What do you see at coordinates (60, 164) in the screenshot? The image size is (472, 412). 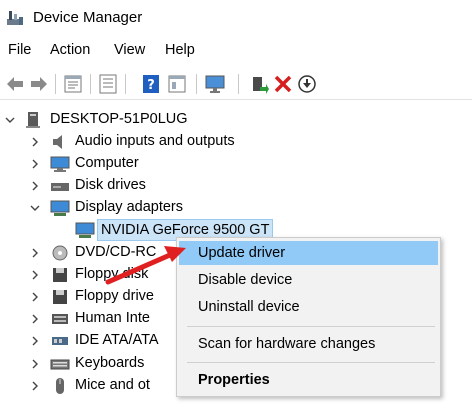 I see `computer-icon` at bounding box center [60, 164].